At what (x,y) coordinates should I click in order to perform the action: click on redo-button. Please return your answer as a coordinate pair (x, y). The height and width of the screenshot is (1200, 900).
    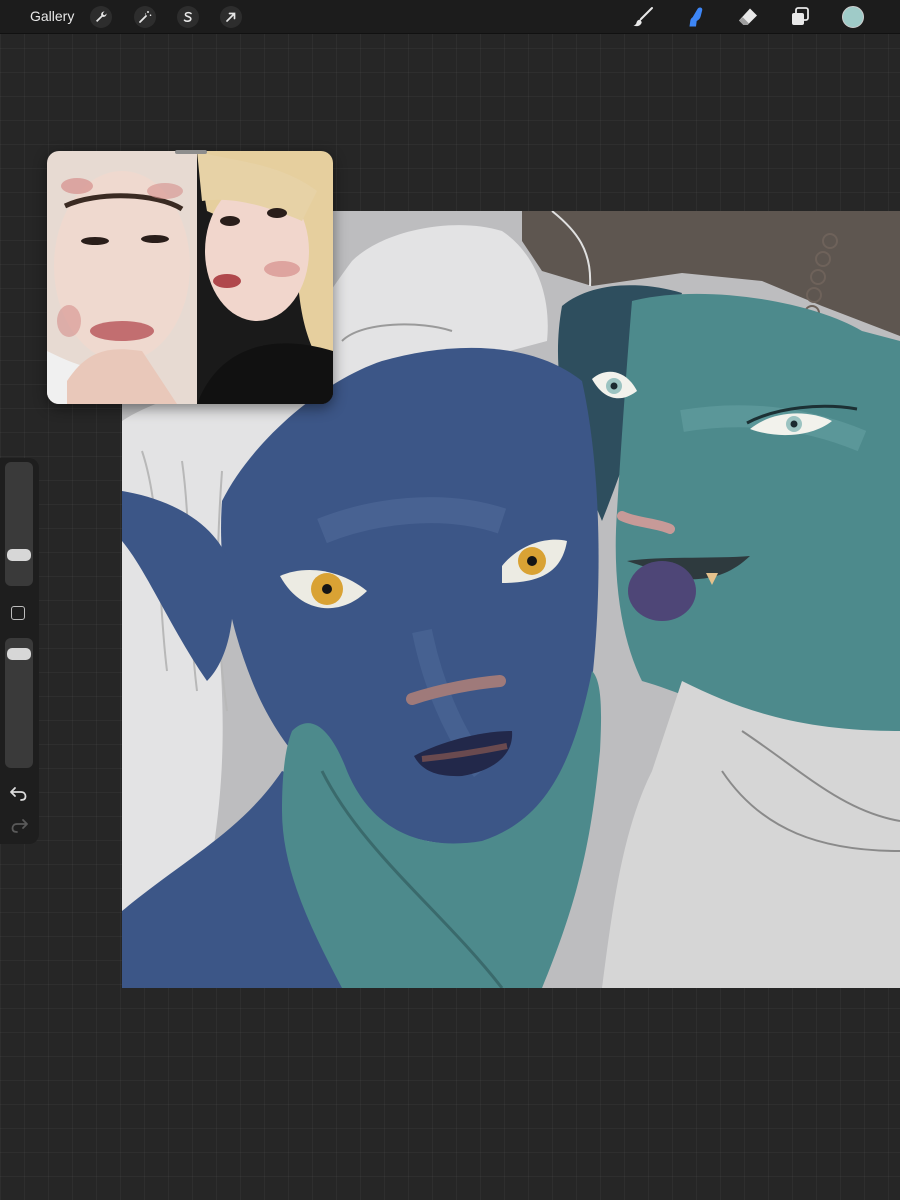
    Looking at the image, I should click on (19, 825).